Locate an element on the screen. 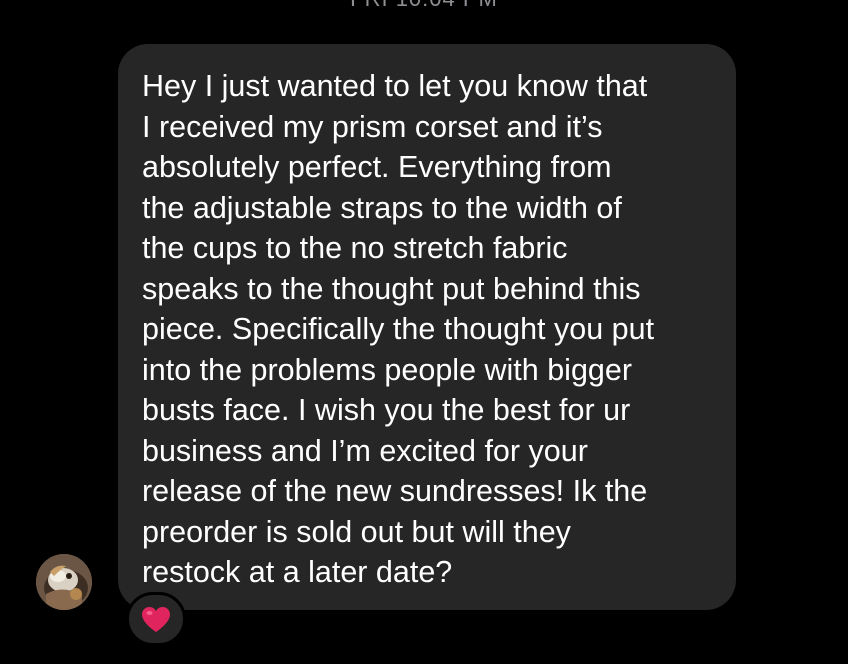 Image resolution: width=848 pixels, height=664 pixels. message-line: release of the new sundresses! Ik the is located at coordinates (395, 491).